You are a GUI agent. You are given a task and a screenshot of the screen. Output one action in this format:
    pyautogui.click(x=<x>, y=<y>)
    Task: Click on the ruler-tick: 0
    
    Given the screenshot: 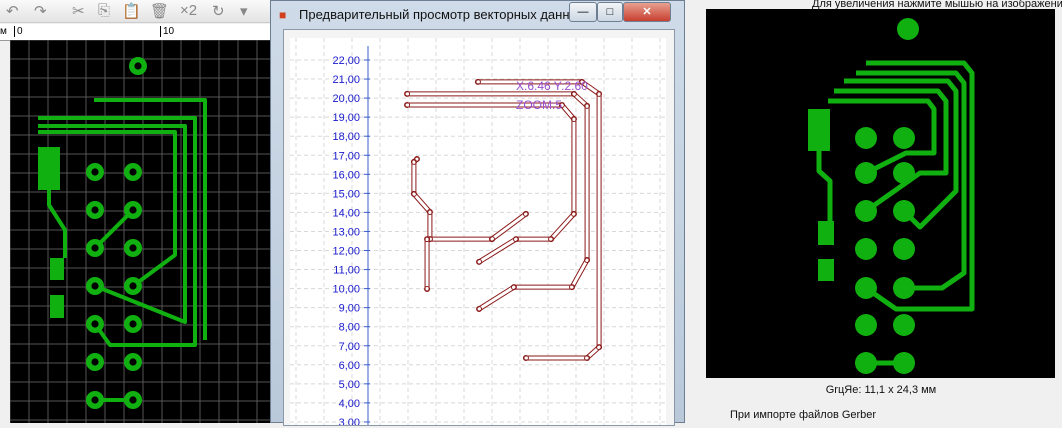 What is the action you would take?
    pyautogui.click(x=18, y=31)
    